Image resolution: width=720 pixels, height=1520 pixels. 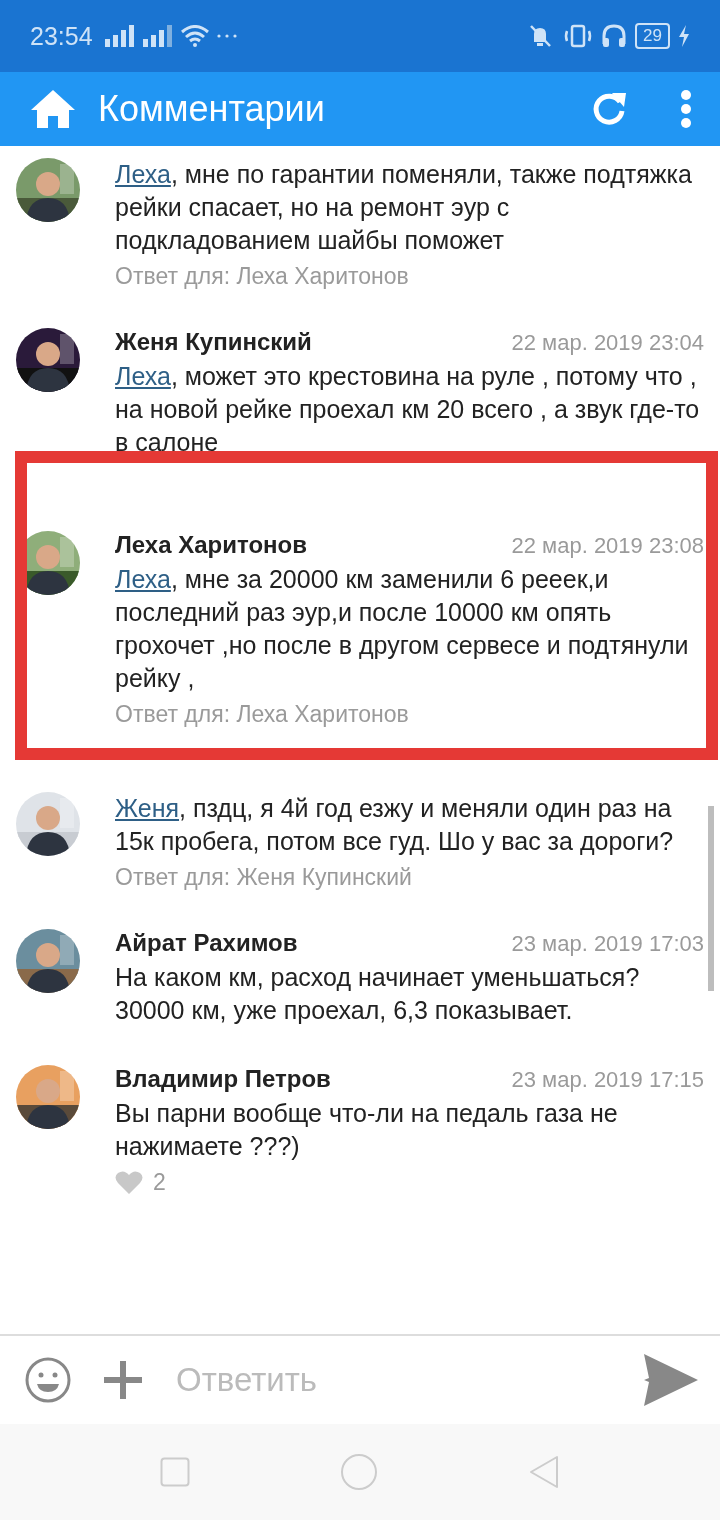 What do you see at coordinates (213, 342) in the screenshot?
I see `author-name: Женя Купинский` at bounding box center [213, 342].